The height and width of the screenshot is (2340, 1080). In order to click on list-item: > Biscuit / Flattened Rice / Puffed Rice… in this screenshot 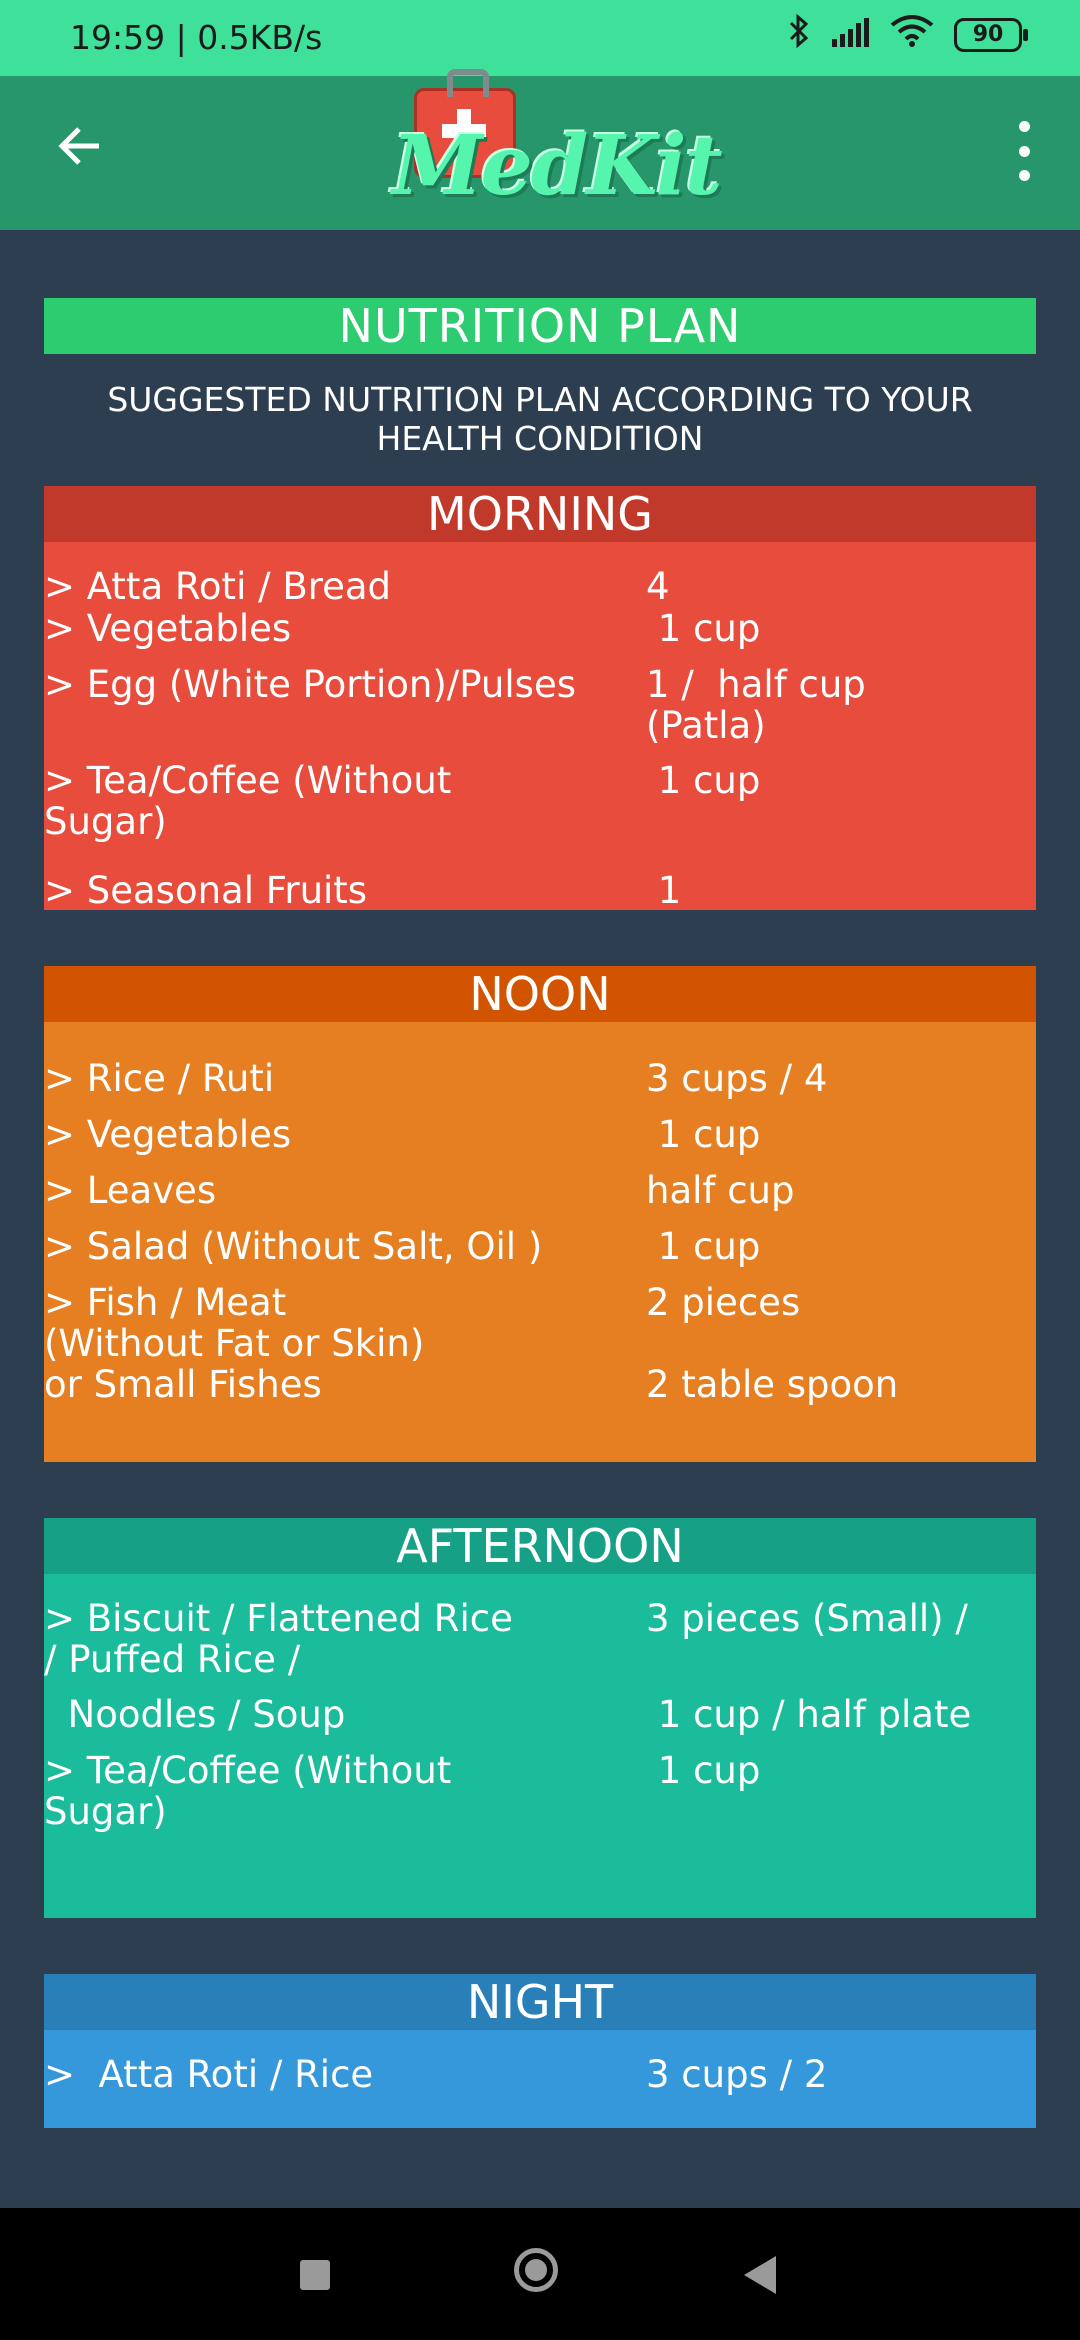, I will do `click(540, 1646)`.